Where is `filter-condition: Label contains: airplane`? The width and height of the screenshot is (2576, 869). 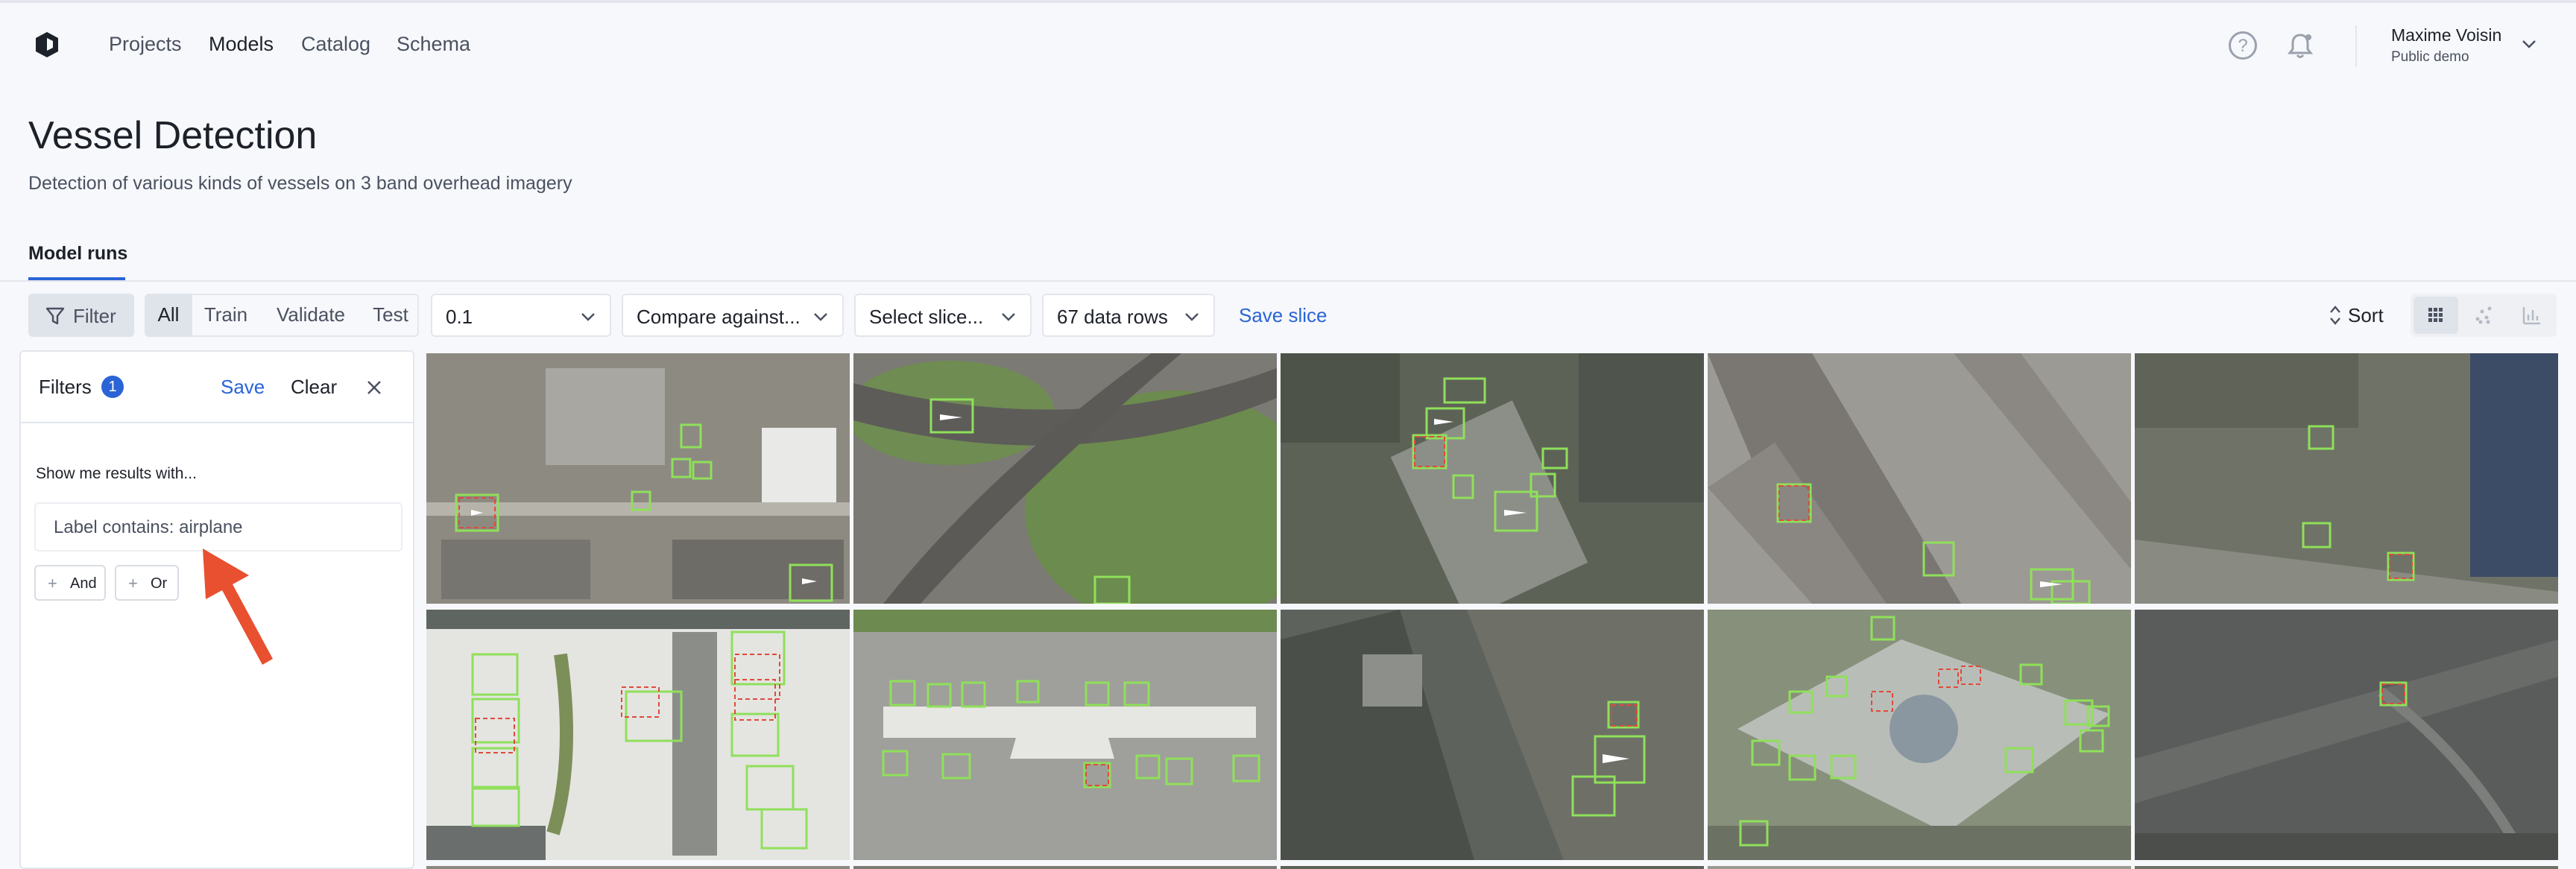 filter-condition: Label contains: airplane is located at coordinates (218, 527).